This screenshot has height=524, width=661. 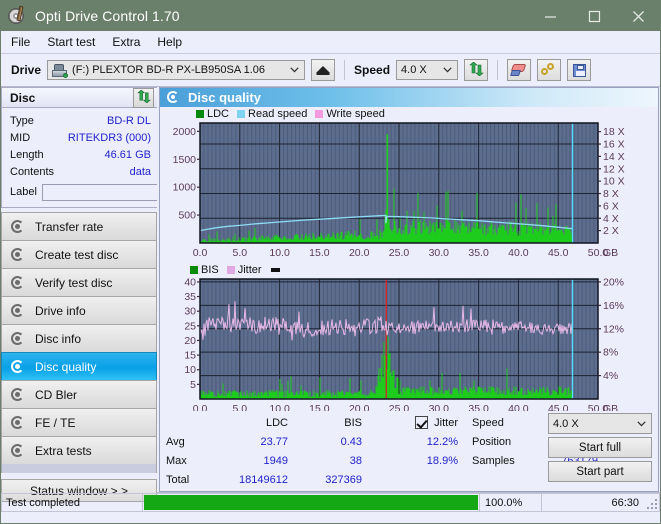 I want to click on svg-text: 45.0, so click(x=558, y=253).